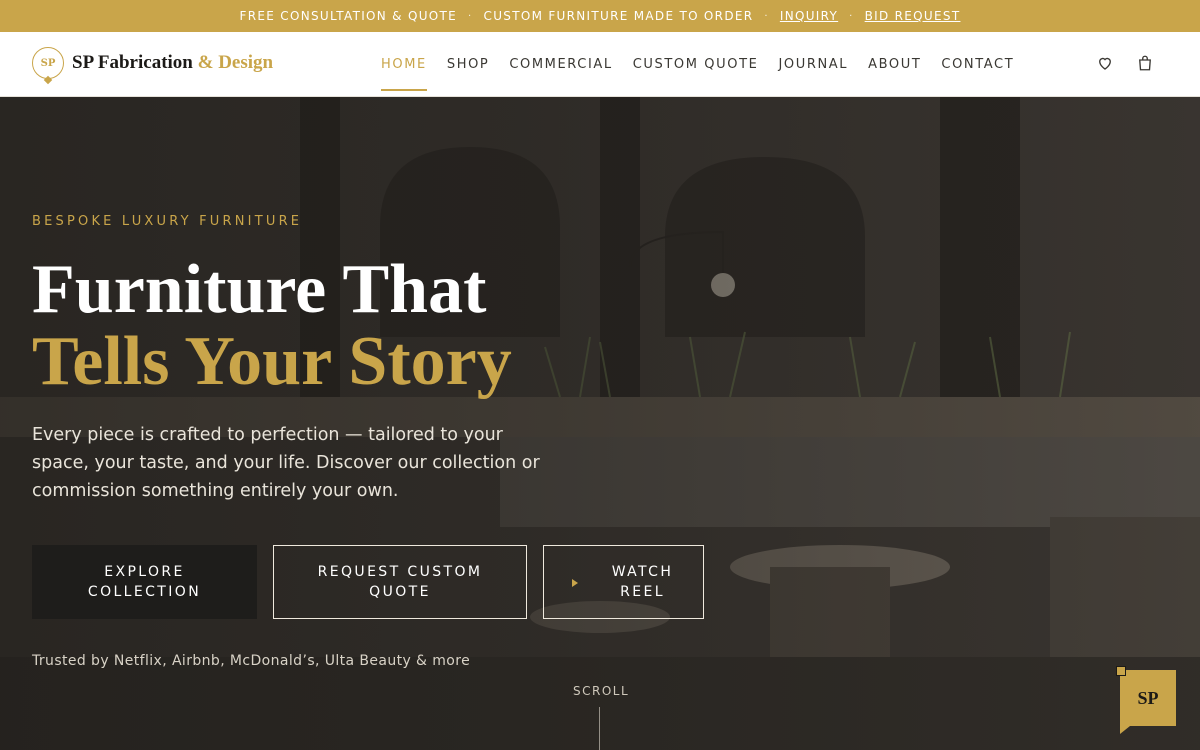  Describe the element at coordinates (348, 16) in the screenshot. I see `announcement-item: FREE CONSULTATION & QUOTE` at that location.